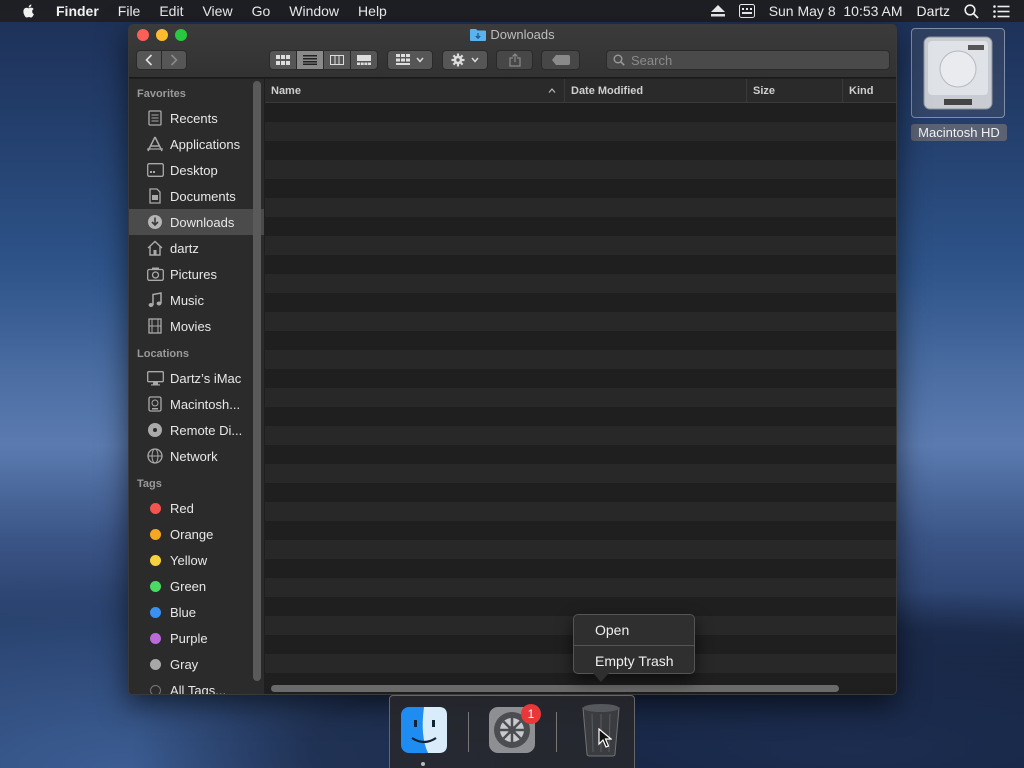 Image resolution: width=1024 pixels, height=768 pixels. What do you see at coordinates (196, 170) in the screenshot?
I see `sidebar-item-desktop: Desktop` at bounding box center [196, 170].